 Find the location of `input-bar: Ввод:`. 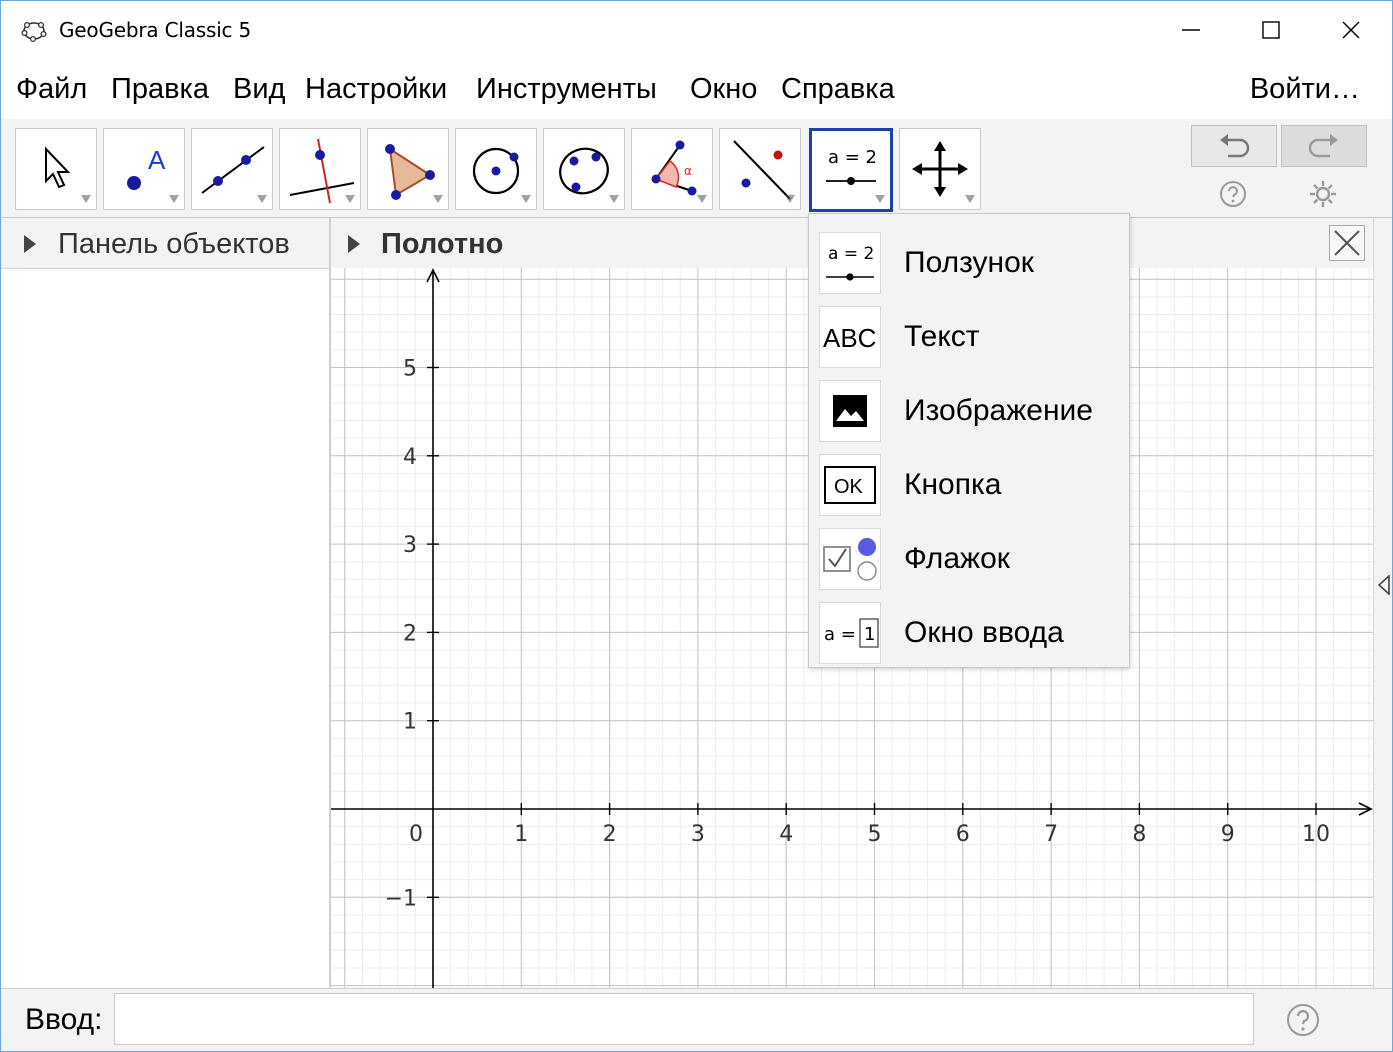

input-bar: Ввод: is located at coordinates (696, 1019).